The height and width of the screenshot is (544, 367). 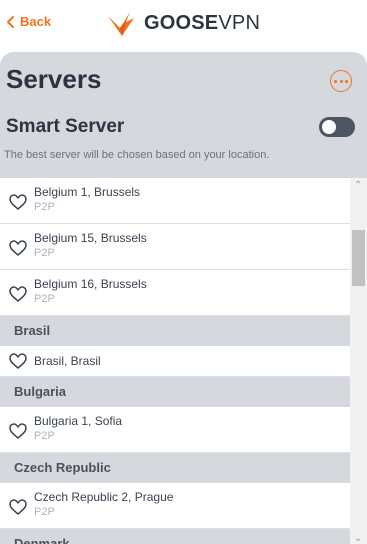 What do you see at coordinates (175, 293) in the screenshot?
I see `server-row: Belgium 16, Brussels P2P` at bounding box center [175, 293].